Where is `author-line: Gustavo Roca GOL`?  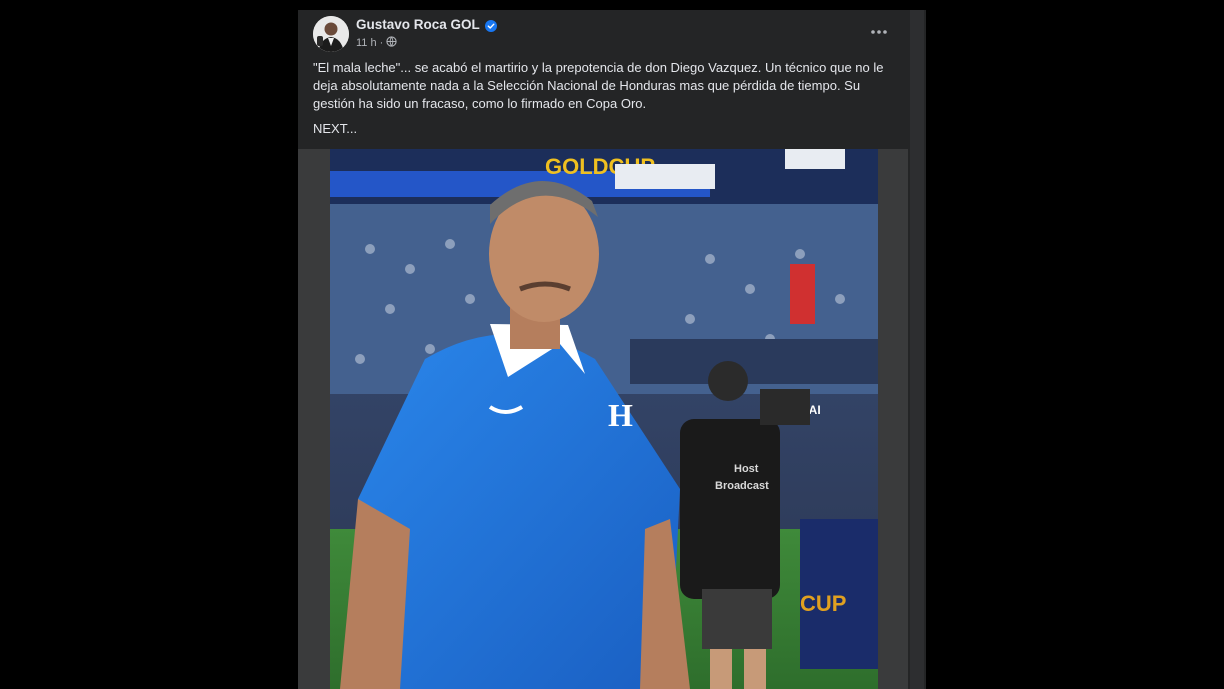
author-line: Gustavo Roca GOL is located at coordinates (426, 24).